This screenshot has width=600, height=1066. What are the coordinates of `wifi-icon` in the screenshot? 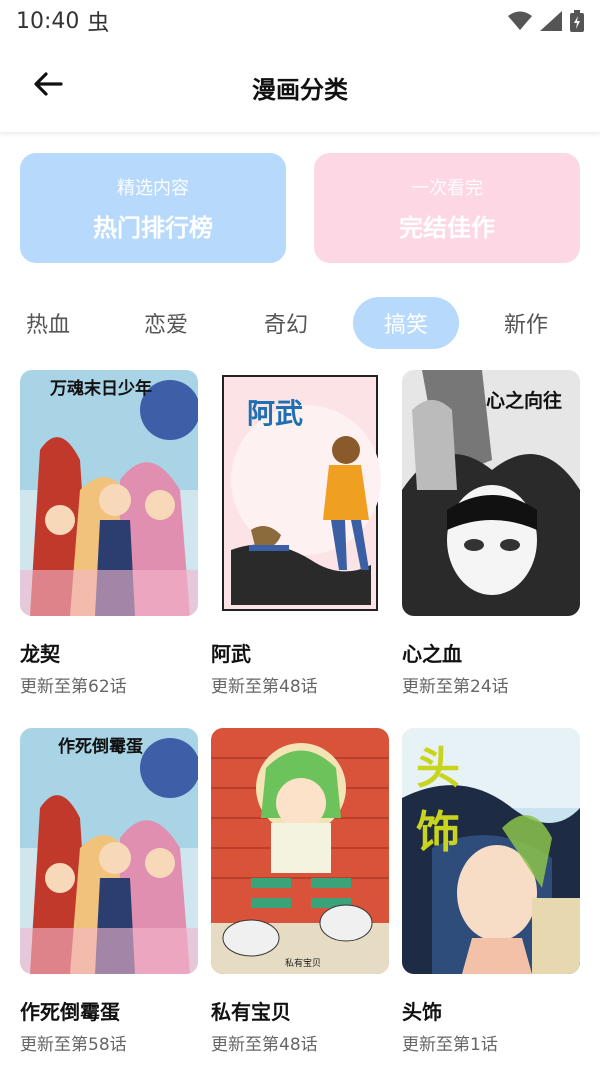 It's located at (520, 20).